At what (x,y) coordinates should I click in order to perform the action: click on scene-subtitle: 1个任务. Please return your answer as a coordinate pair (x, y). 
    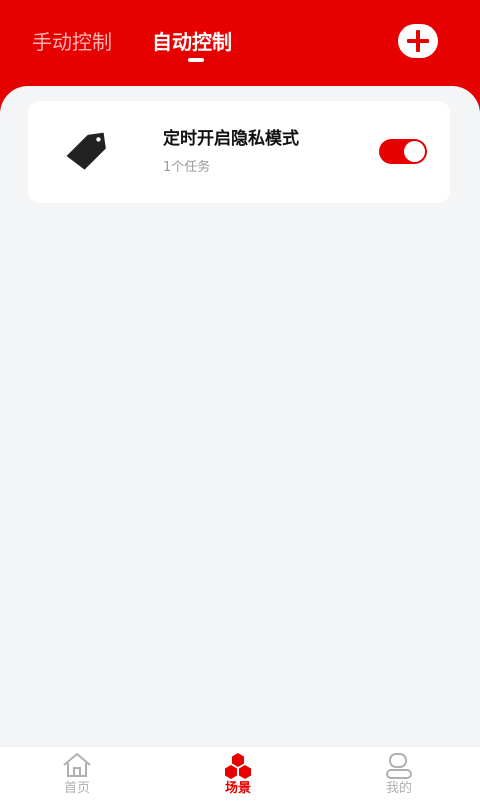
    Looking at the image, I should click on (187, 167).